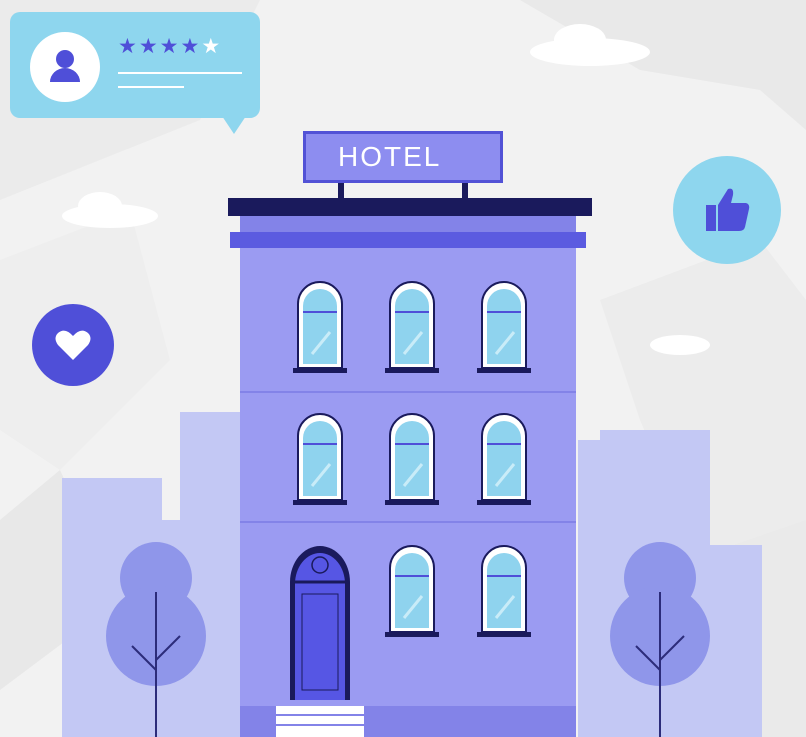 The image size is (806, 737). Describe the element at coordinates (320, 721) in the screenshot. I see `entrance-steps` at that location.